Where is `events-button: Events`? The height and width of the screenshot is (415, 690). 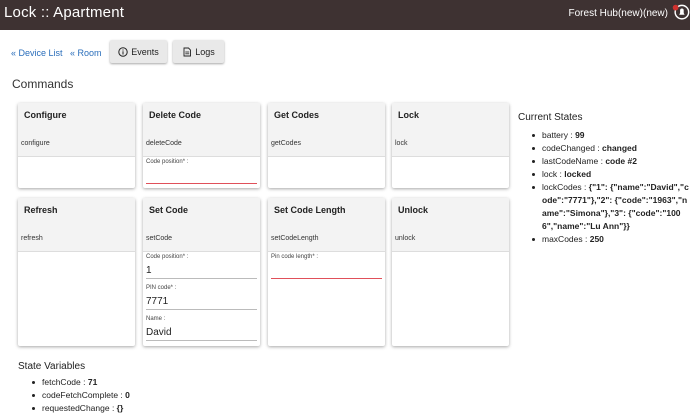 events-button: Events is located at coordinates (138, 51).